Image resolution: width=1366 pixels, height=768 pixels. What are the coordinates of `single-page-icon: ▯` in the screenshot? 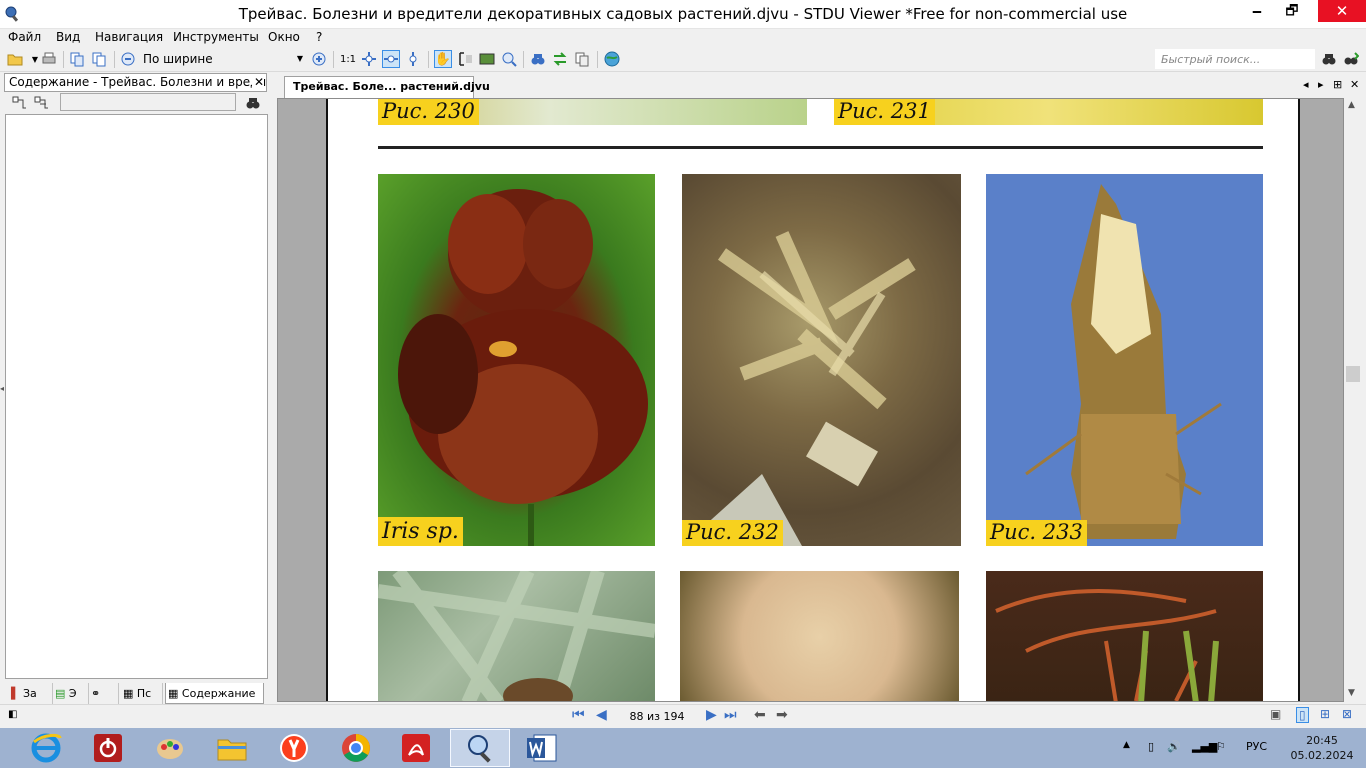 It's located at (1302, 715).